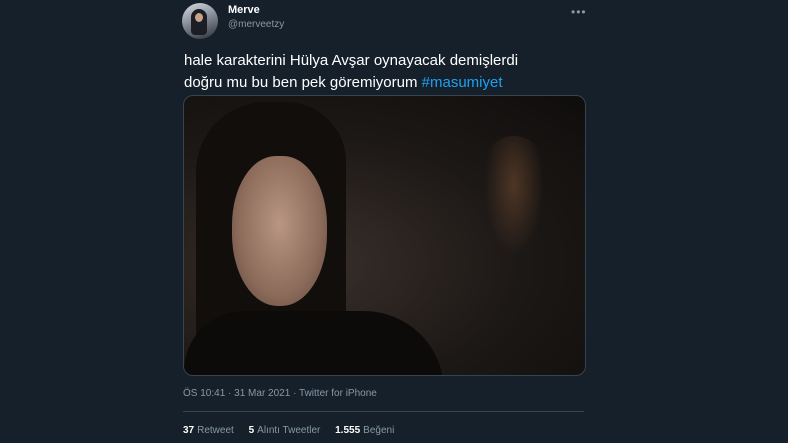 The image size is (788, 443). I want to click on tweet-time: ÖS 10:41, so click(204, 393).